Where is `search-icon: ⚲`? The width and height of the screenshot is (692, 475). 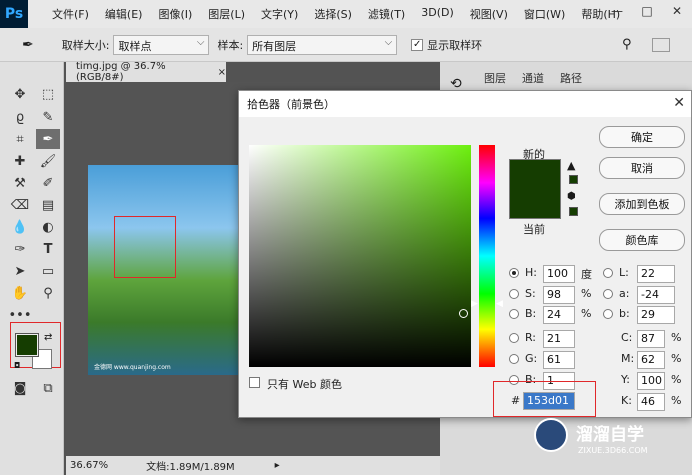
search-icon: ⚲ is located at coordinates (627, 44).